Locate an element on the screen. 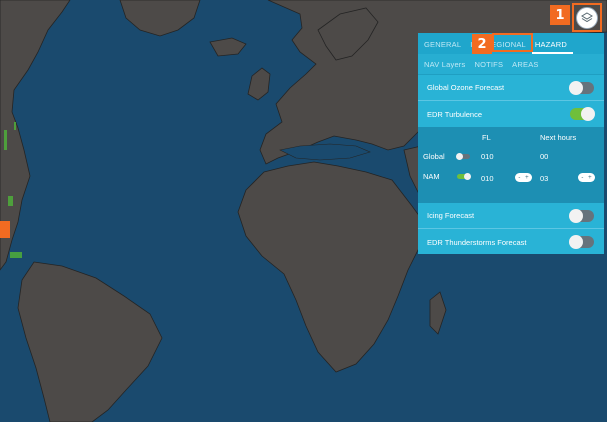  layers-button is located at coordinates (587, 18).